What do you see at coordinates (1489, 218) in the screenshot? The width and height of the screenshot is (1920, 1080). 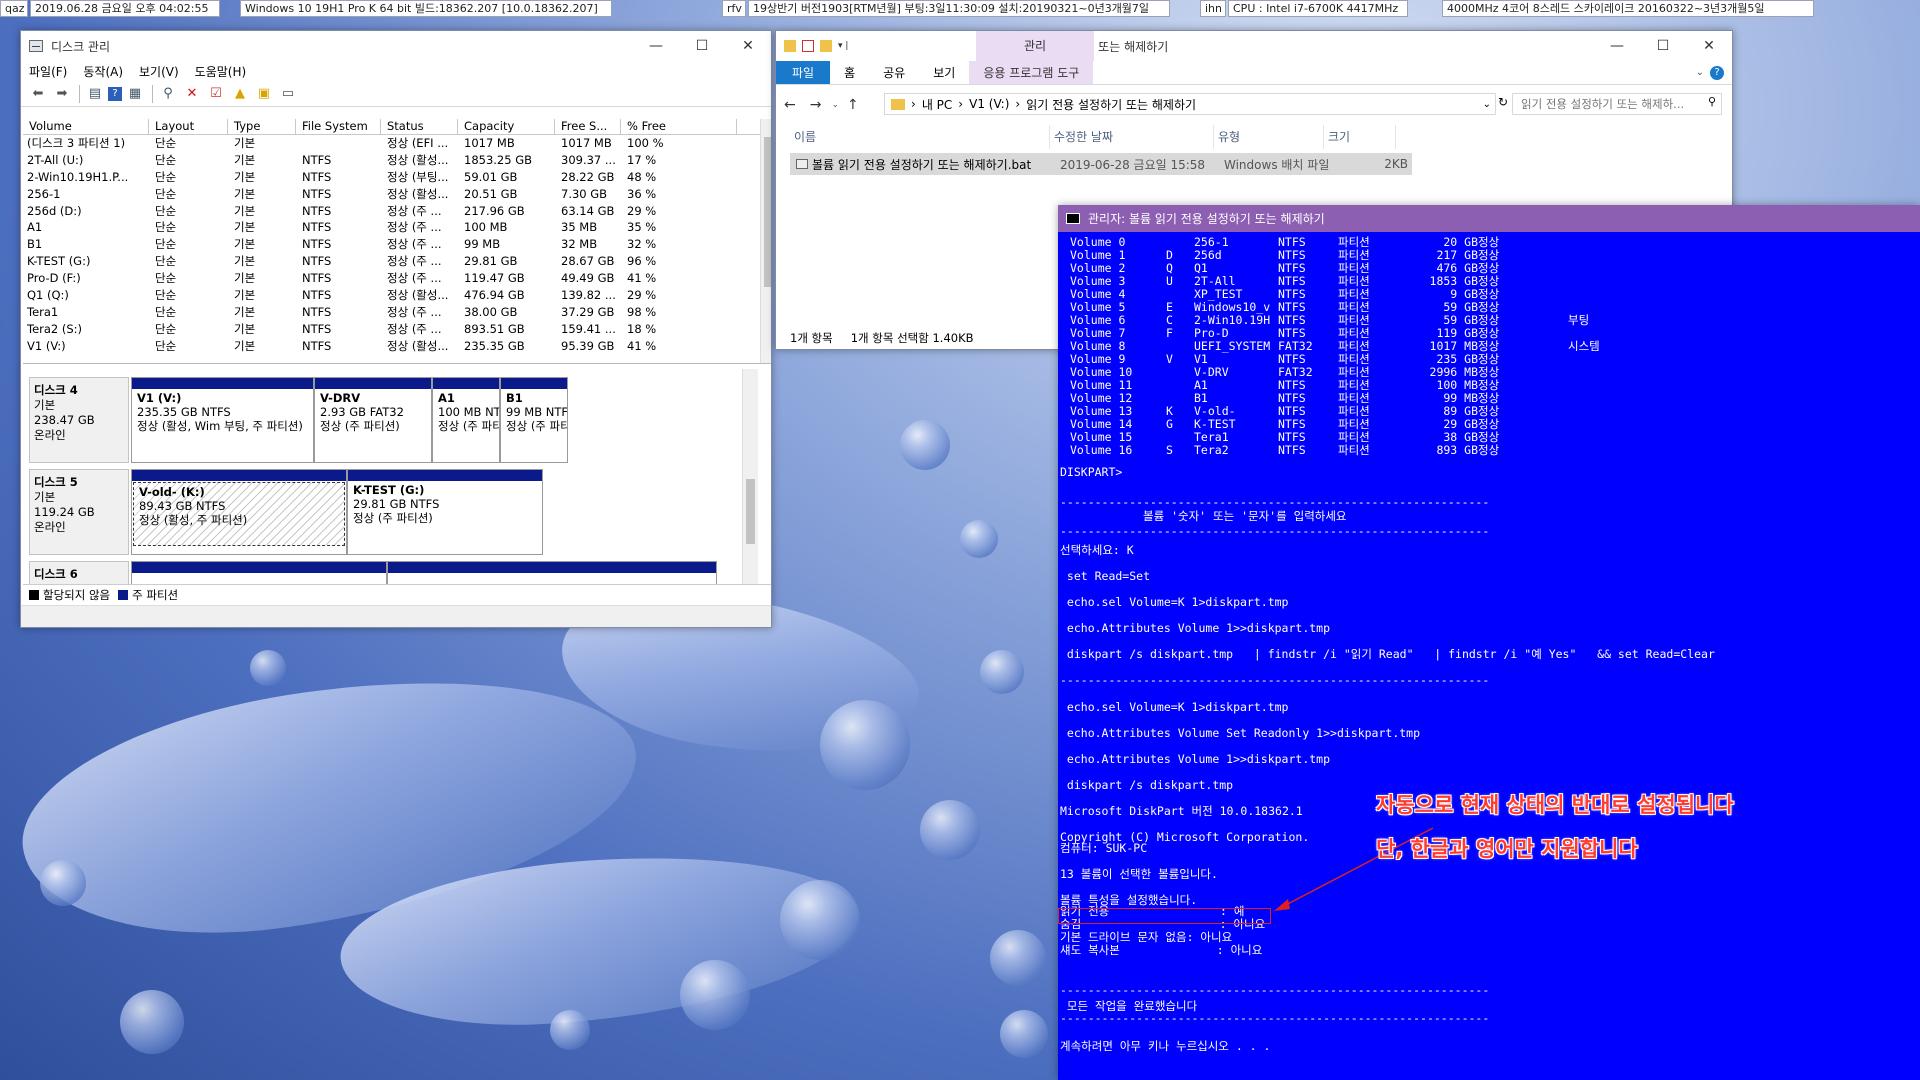 I see `console-titlebar: 관리자: 볼륨 읽기 전용 설정하기 또는 해제하기` at bounding box center [1489, 218].